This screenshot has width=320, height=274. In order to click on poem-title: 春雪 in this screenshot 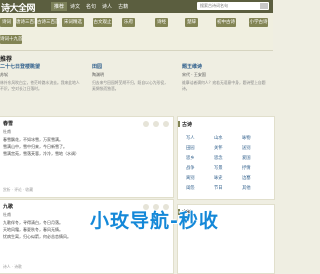, I will do `click(8, 123)`.